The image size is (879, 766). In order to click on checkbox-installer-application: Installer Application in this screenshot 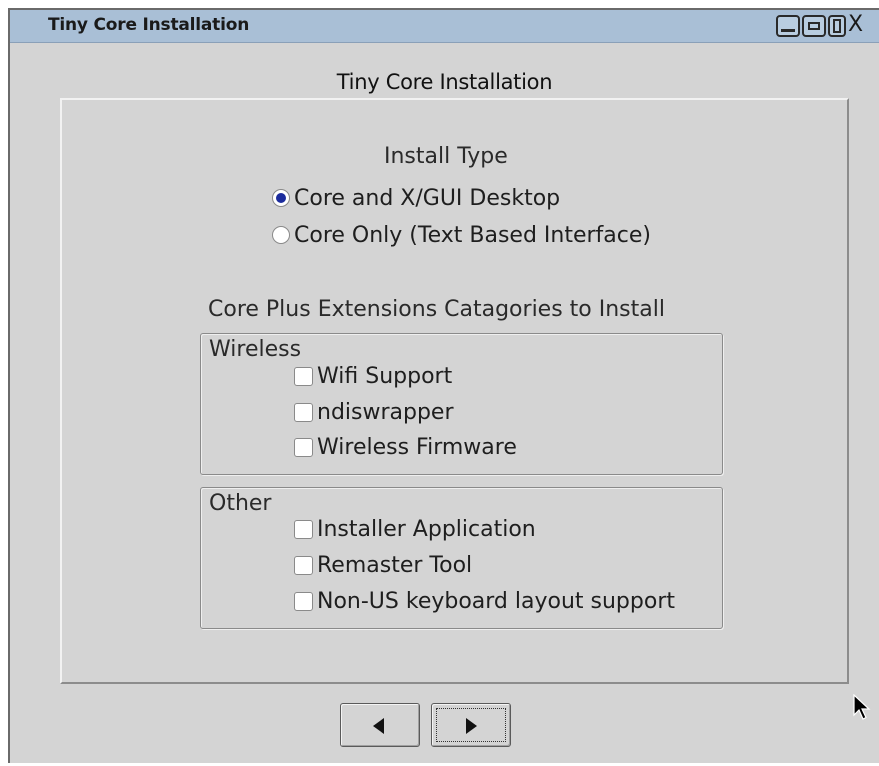, I will do `click(415, 529)`.